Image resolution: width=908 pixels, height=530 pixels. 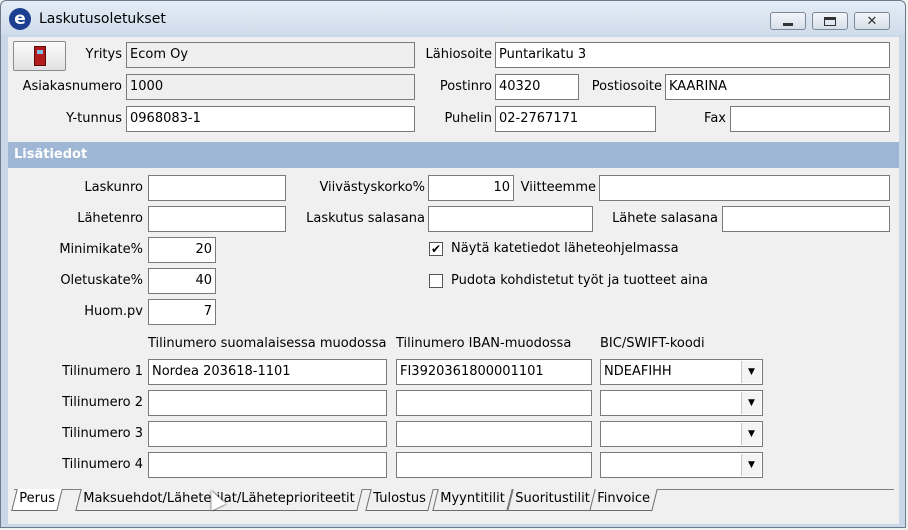 What do you see at coordinates (665, 218) in the screenshot?
I see `lahete-salasana-label: Lähete salasana` at bounding box center [665, 218].